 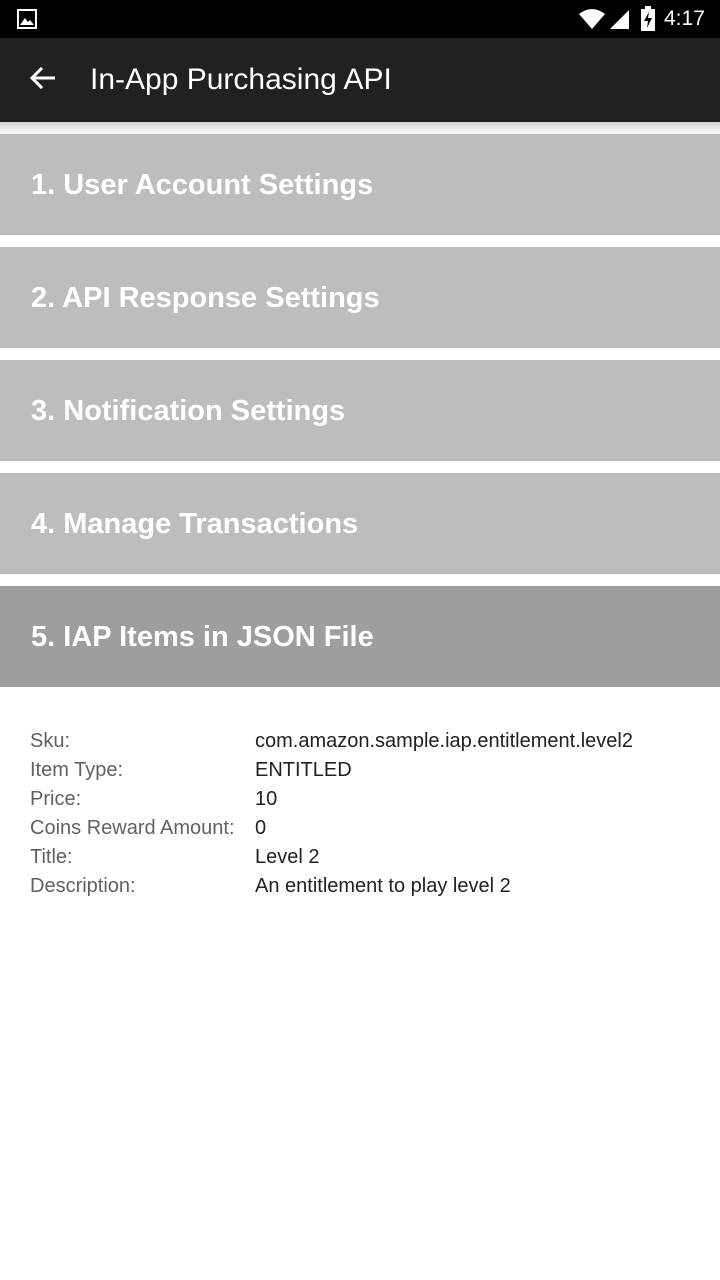 What do you see at coordinates (648, 19) in the screenshot?
I see `battery-icon` at bounding box center [648, 19].